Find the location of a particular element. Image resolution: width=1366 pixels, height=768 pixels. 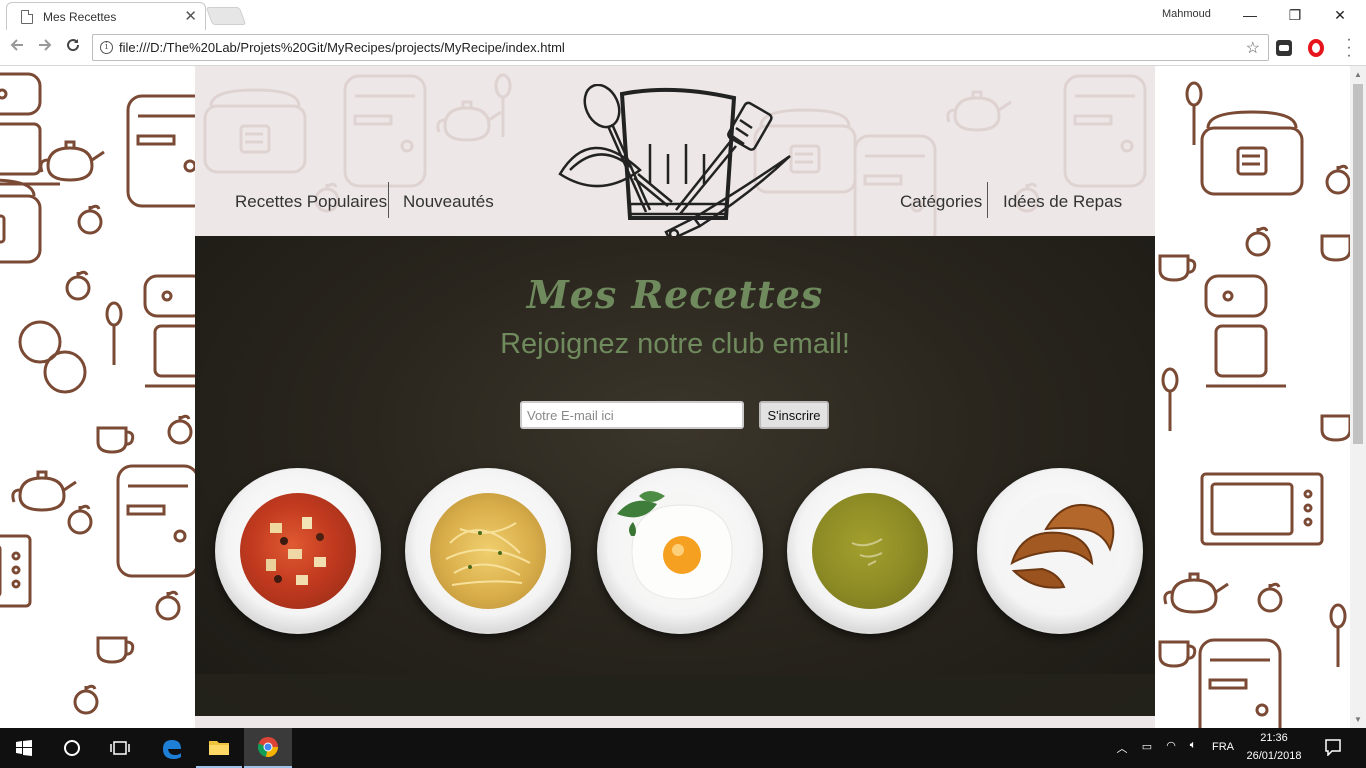

email-input is located at coordinates (632, 415).